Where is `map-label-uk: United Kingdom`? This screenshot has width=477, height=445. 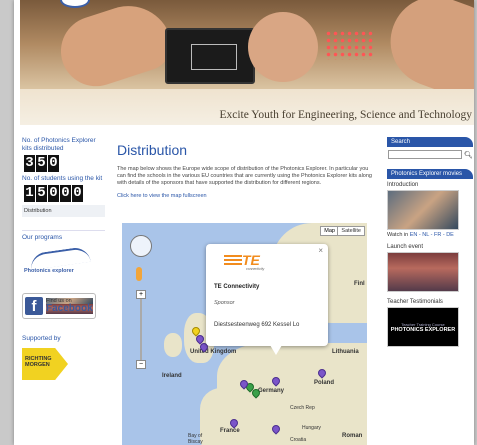 map-label-uk: United Kingdom is located at coordinates (213, 352).